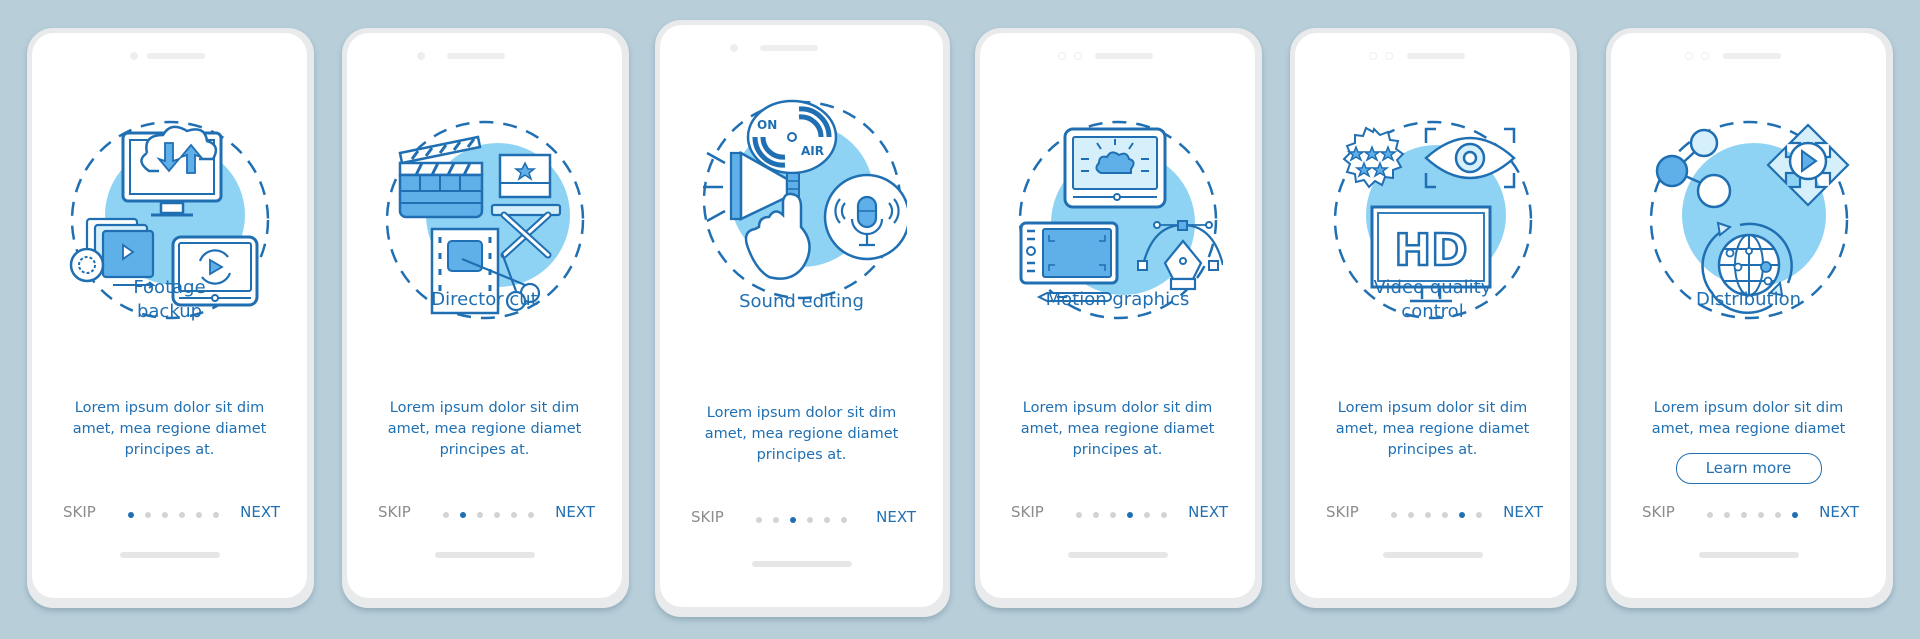 This screenshot has height=639, width=1920. What do you see at coordinates (1432, 299) in the screenshot?
I see `screen-title: Video quality control` at bounding box center [1432, 299].